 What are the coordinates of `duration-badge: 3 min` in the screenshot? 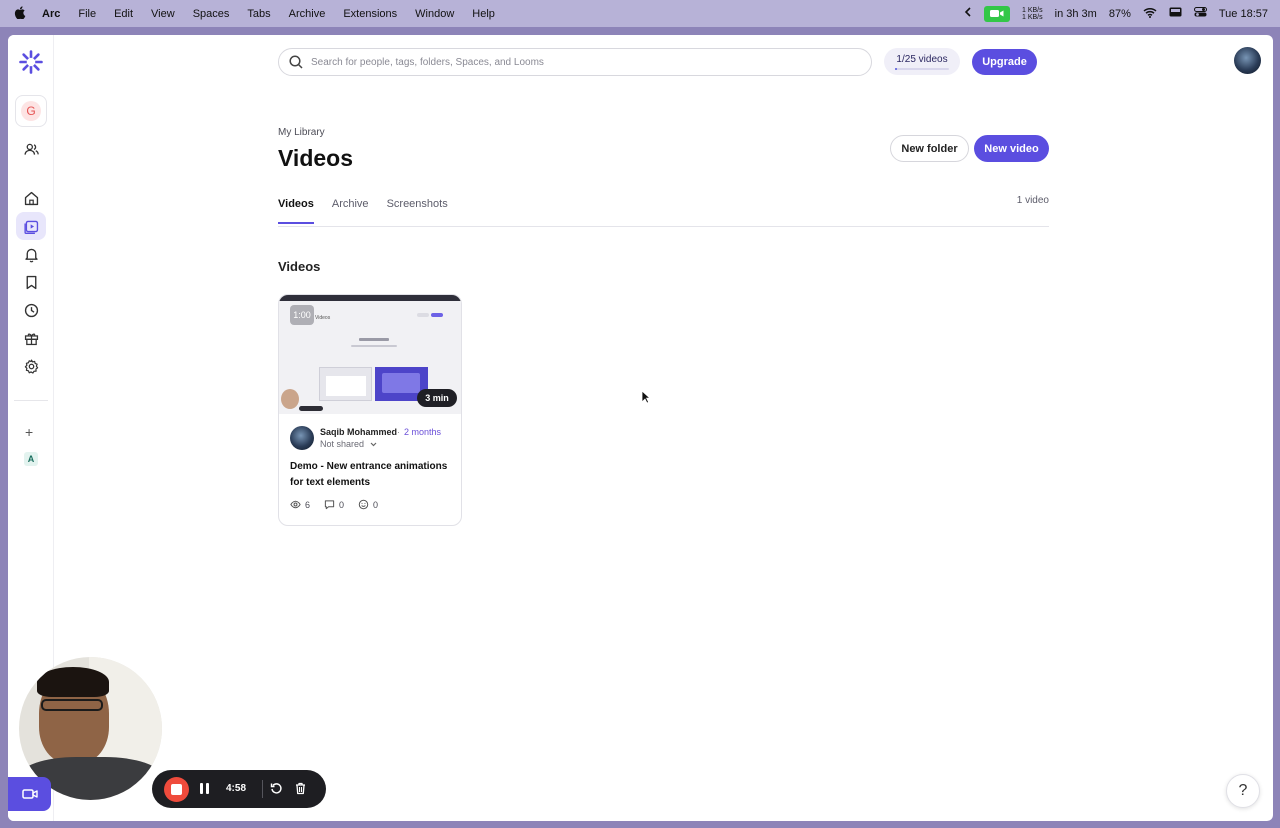 It's located at (437, 398).